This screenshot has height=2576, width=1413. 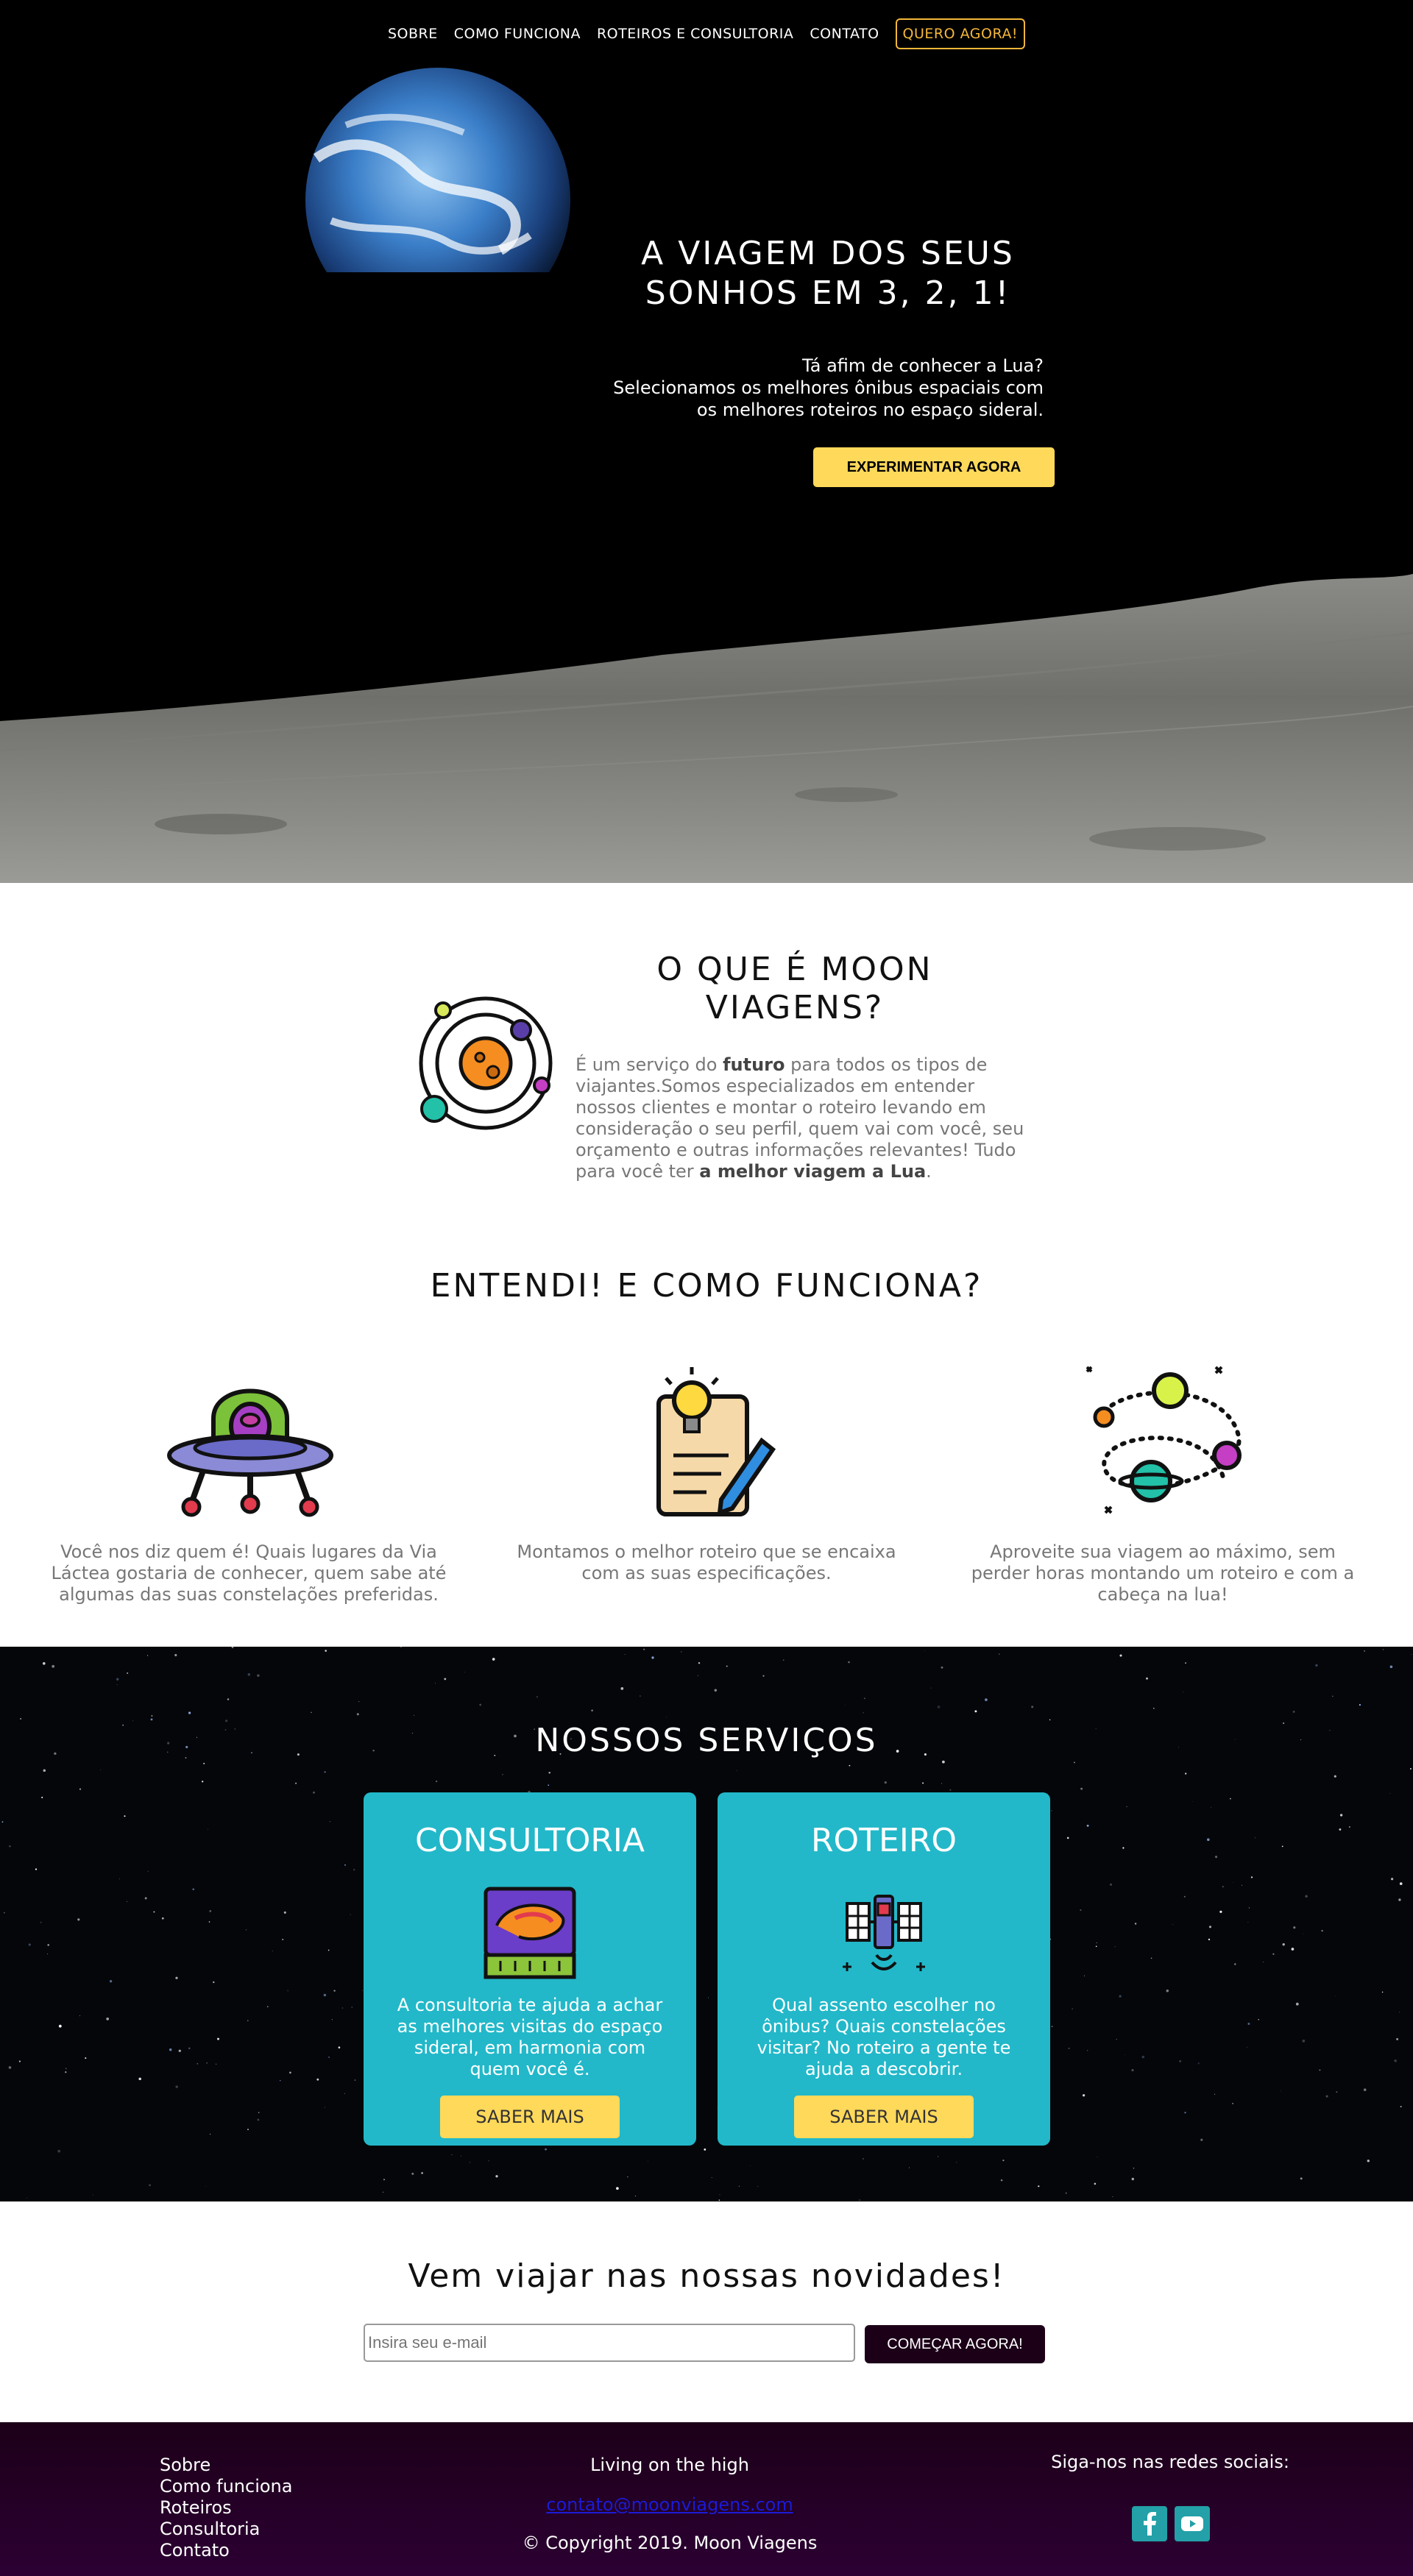 What do you see at coordinates (754, 1064) in the screenshot?
I see `about-text-bold: futuro` at bounding box center [754, 1064].